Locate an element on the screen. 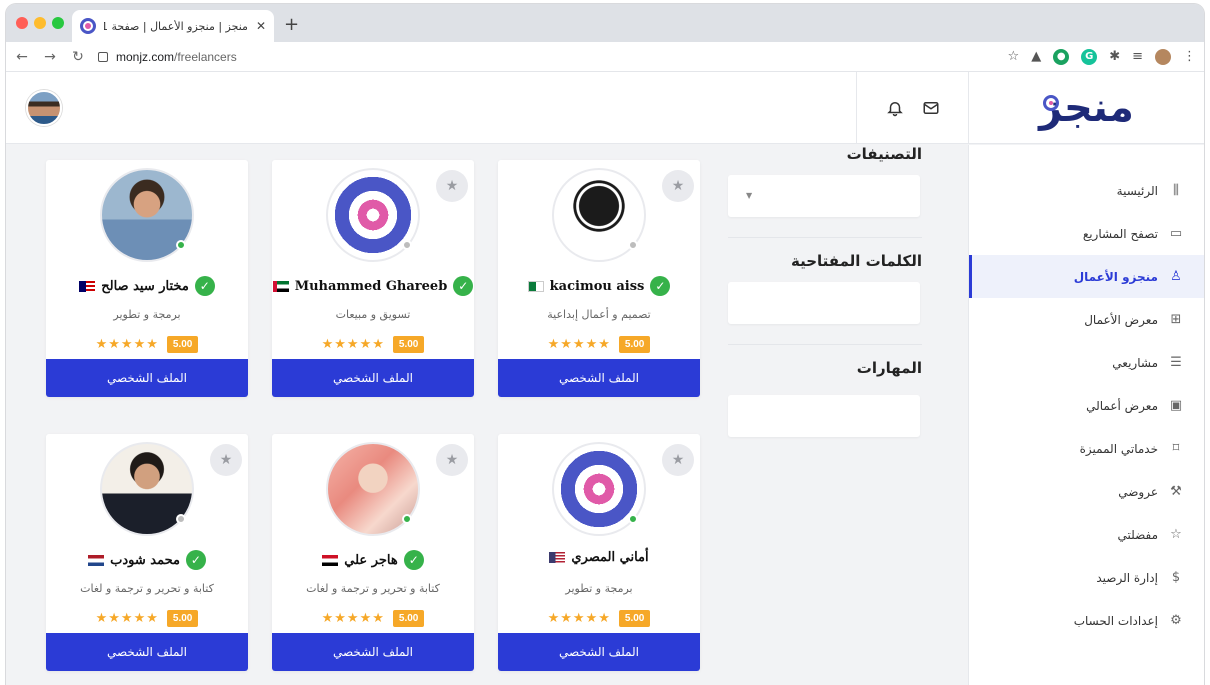 Image resolution: width=1210 pixels, height=685 pixels. tab-close-icon: ✕ is located at coordinates (261, 26).